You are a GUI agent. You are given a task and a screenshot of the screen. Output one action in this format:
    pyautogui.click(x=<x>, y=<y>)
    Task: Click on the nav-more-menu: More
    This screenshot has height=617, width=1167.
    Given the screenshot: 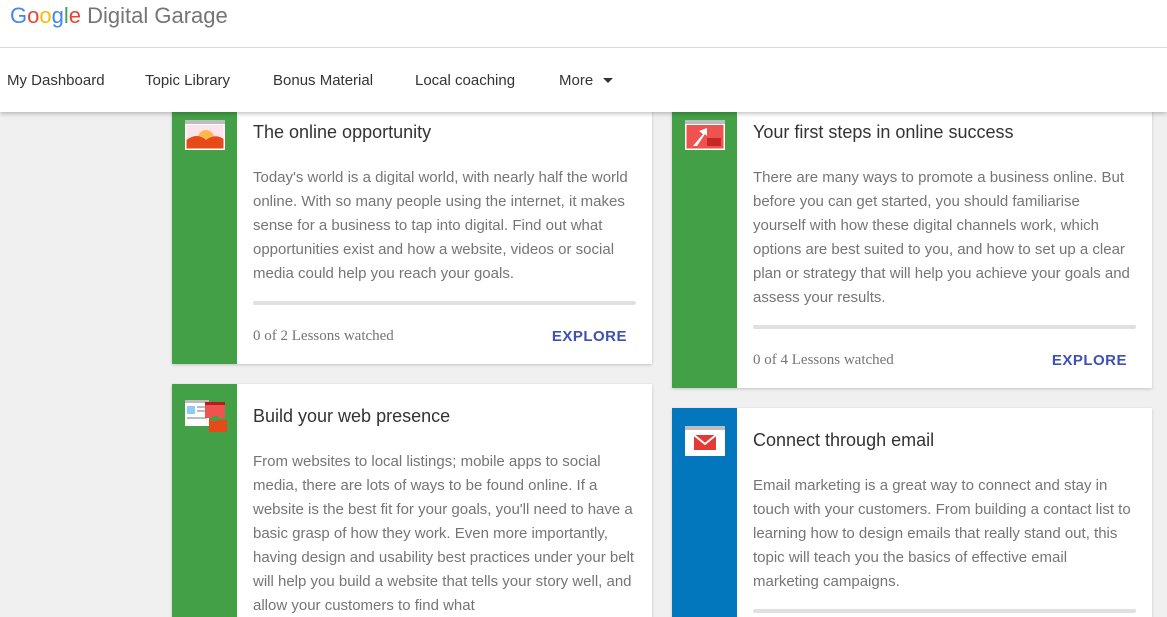 What is the action you would take?
    pyautogui.click(x=586, y=80)
    